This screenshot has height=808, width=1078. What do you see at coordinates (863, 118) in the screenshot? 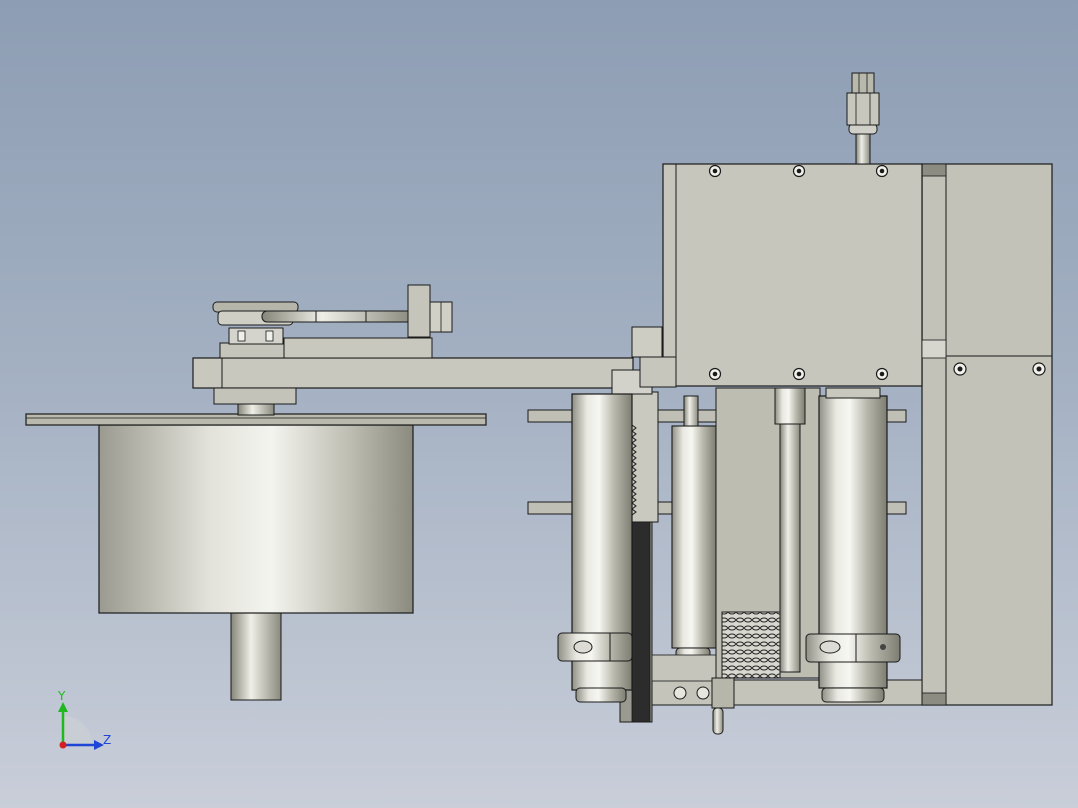
I see `cable-connector` at bounding box center [863, 118].